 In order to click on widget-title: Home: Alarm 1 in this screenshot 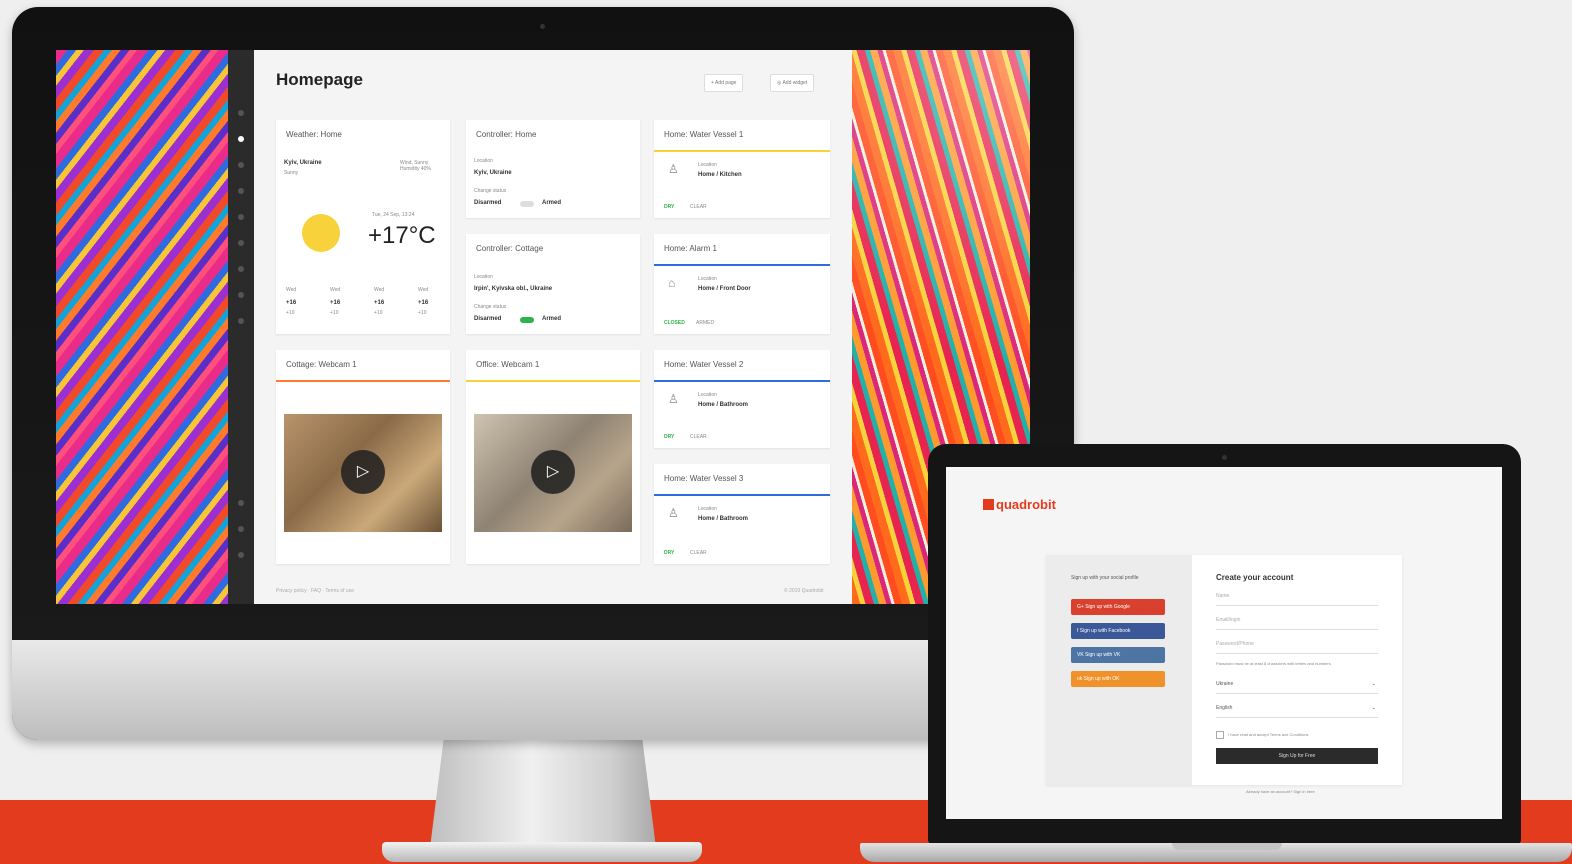, I will do `click(690, 248)`.